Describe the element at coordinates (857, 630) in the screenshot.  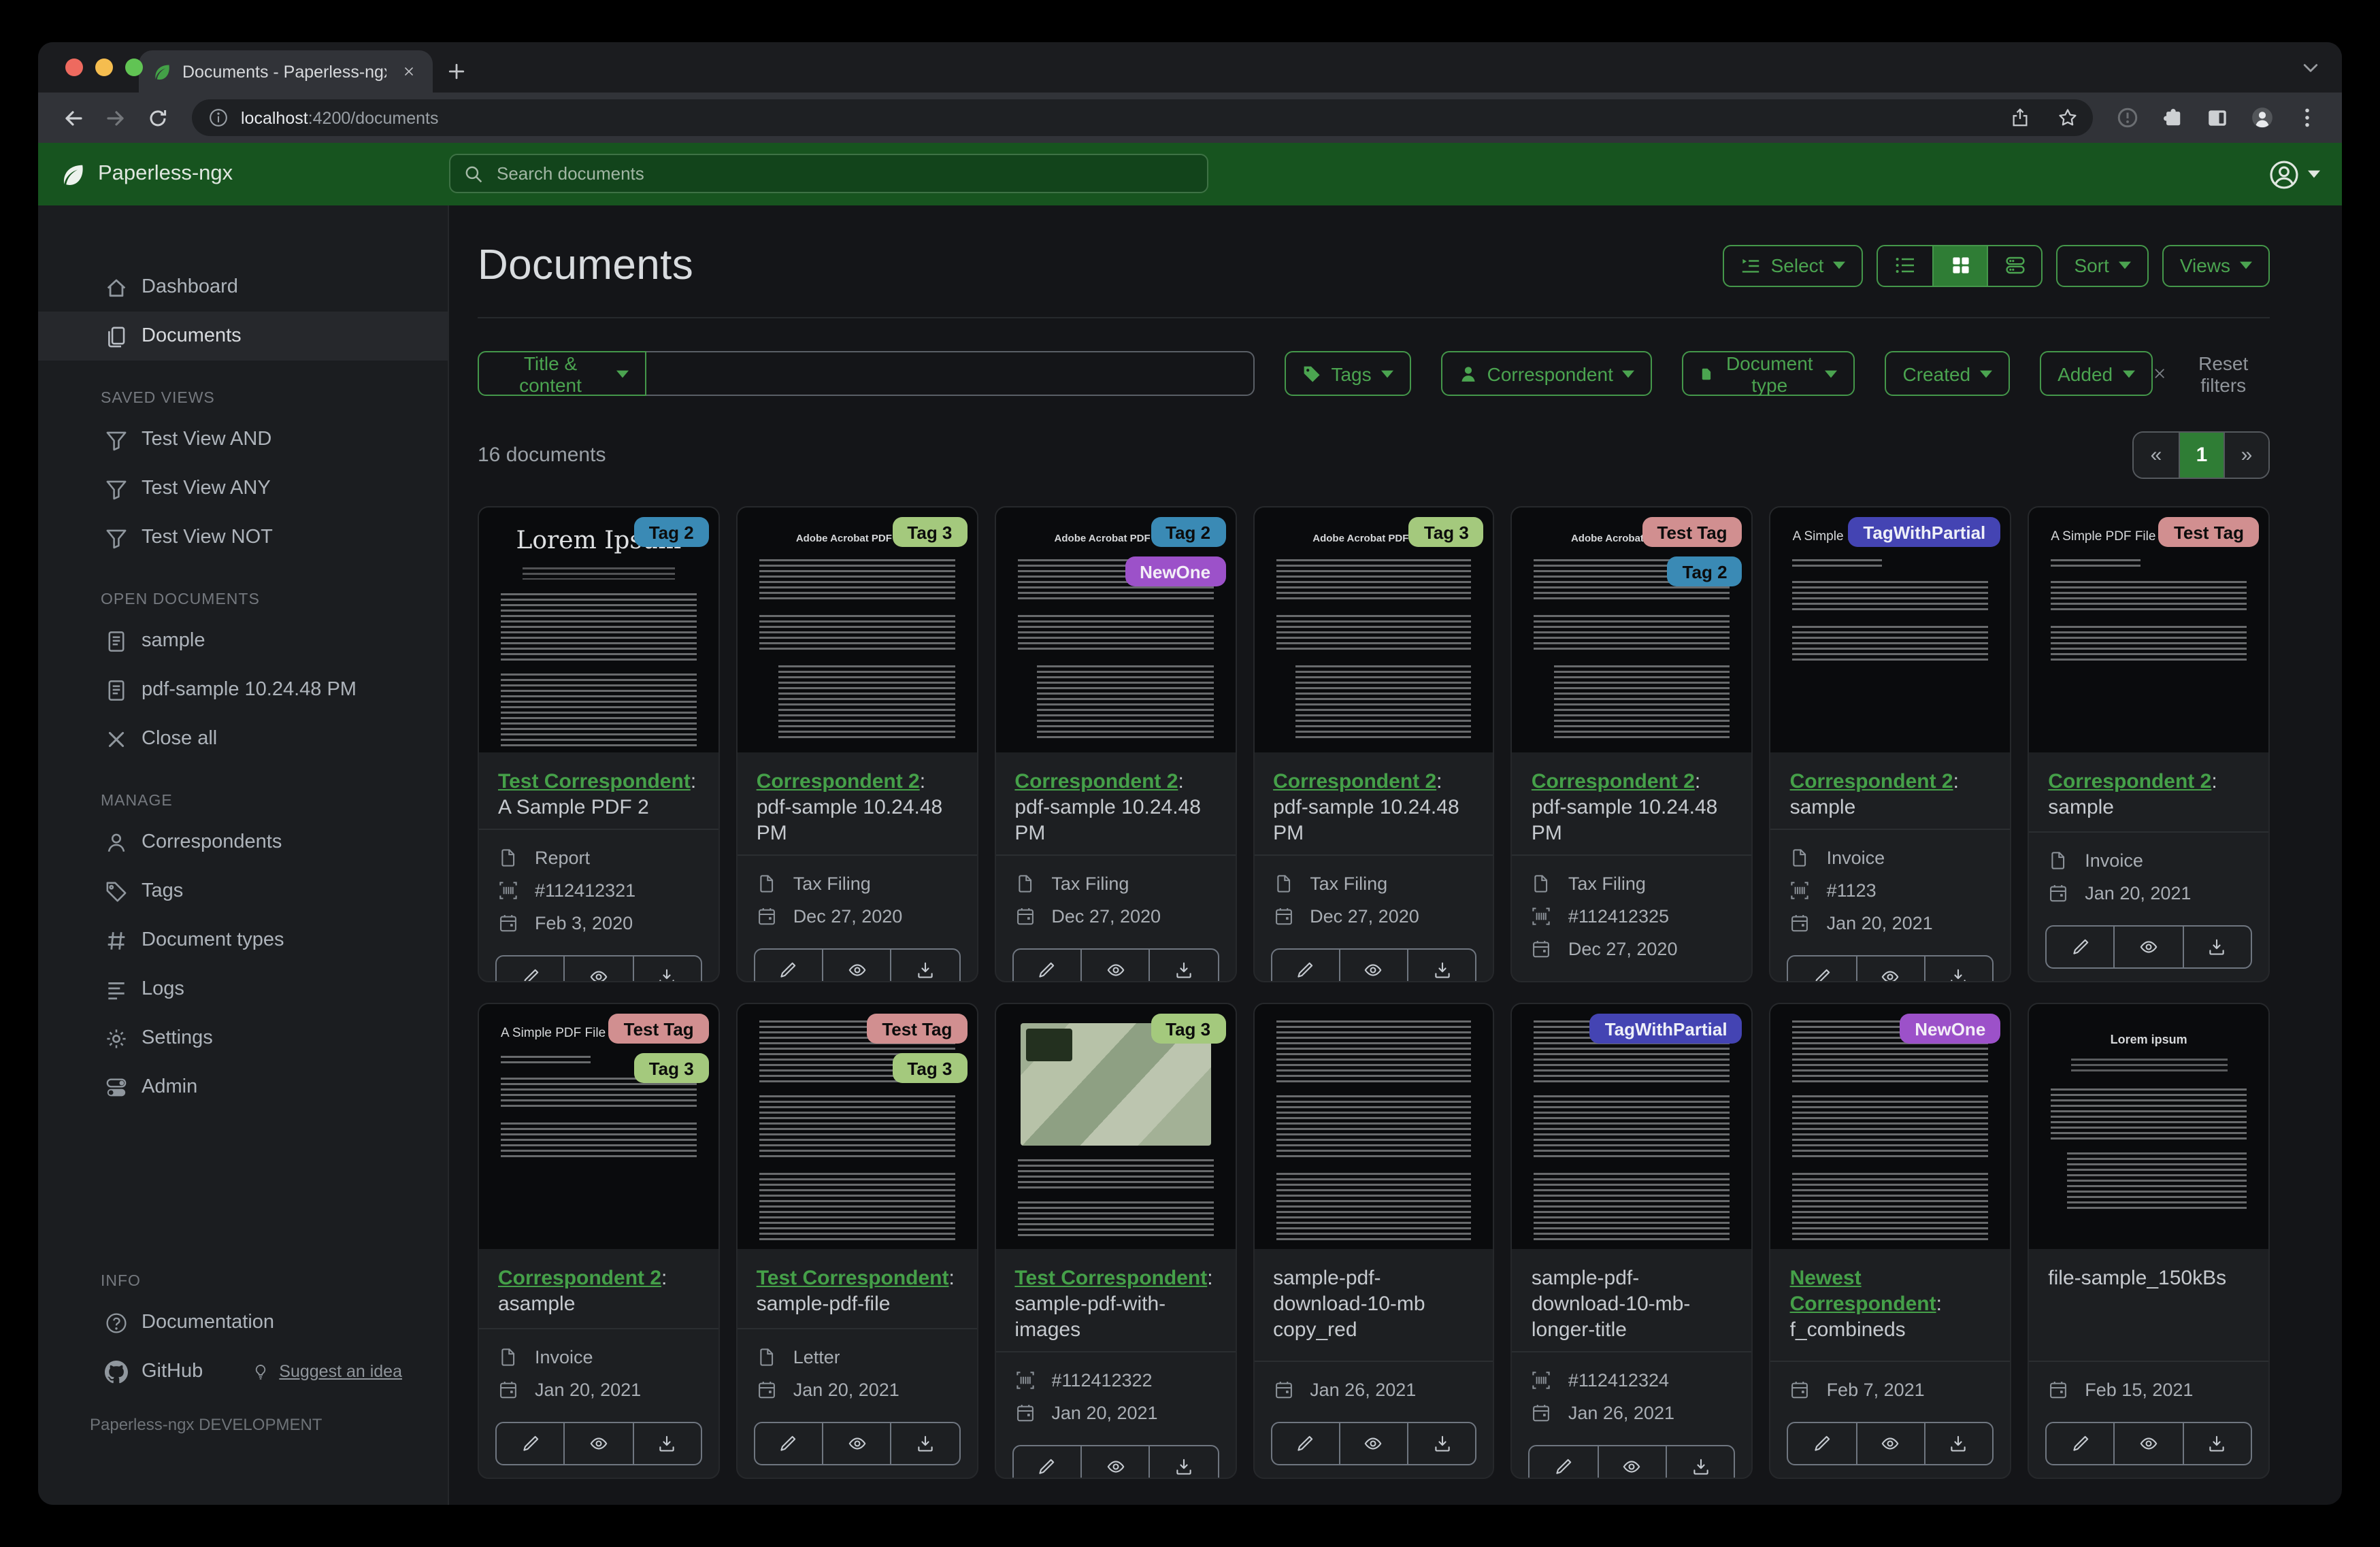
I see `document-thumbnail: Adobe Acrobat PDF Files Tag 3` at that location.